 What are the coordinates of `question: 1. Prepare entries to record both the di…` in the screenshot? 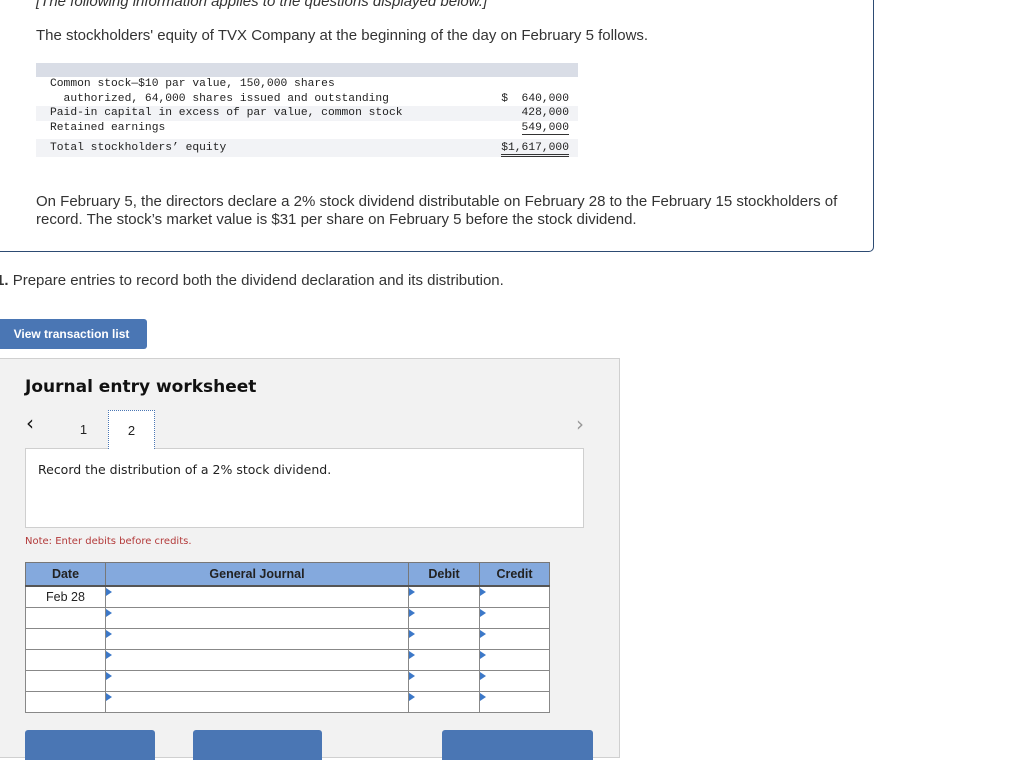 It's located at (252, 280).